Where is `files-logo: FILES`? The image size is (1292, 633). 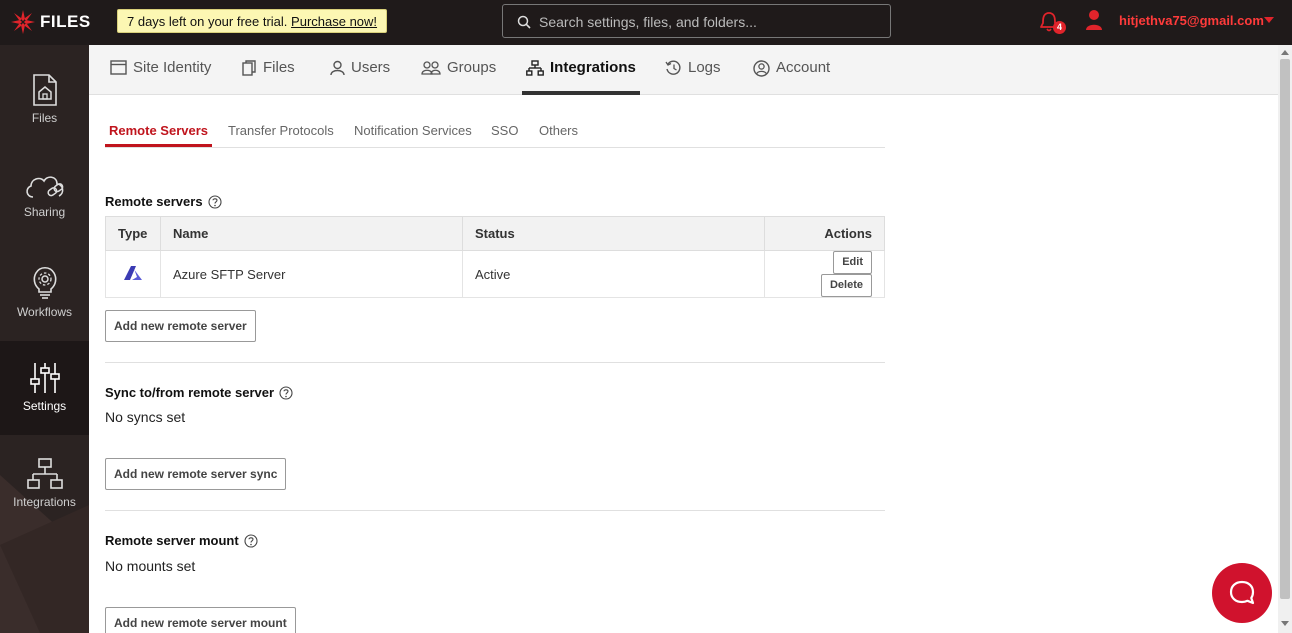 files-logo: FILES is located at coordinates (50, 22).